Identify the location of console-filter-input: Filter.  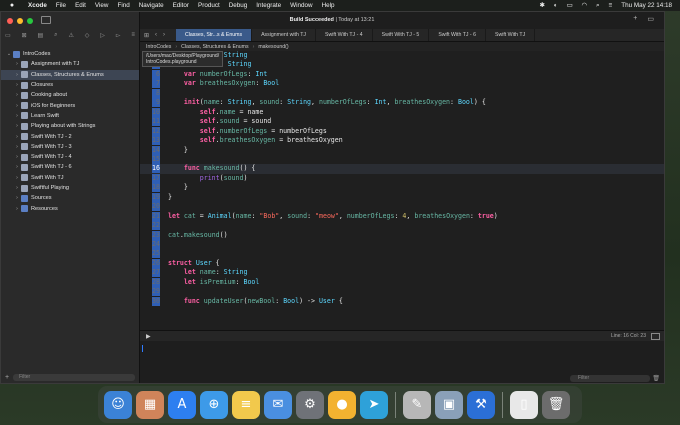
(610, 378).